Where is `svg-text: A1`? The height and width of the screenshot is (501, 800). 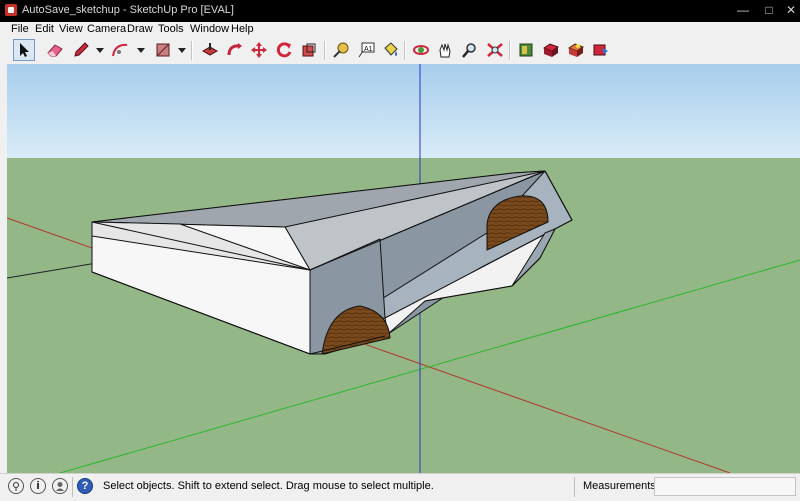
svg-text: A1 is located at coordinates (368, 49).